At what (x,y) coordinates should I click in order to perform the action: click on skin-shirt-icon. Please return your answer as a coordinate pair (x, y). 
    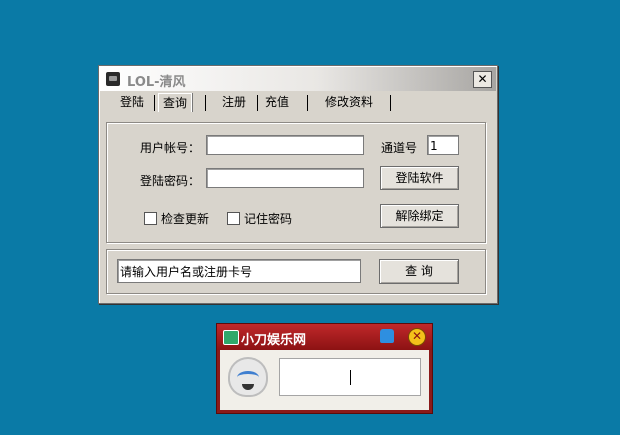
    Looking at the image, I should click on (387, 336).